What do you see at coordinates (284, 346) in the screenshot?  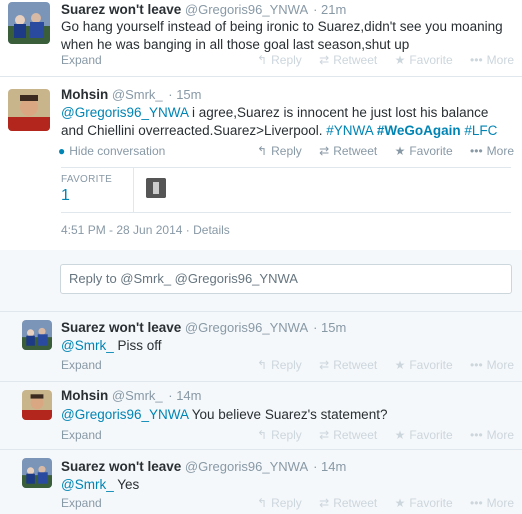 I see `tweet-text: @Smrk_ Piss off` at bounding box center [284, 346].